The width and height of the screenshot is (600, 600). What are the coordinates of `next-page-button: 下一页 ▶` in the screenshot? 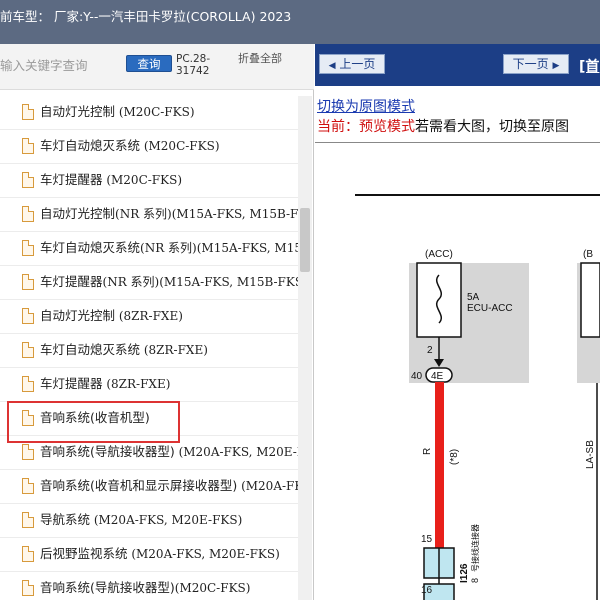 It's located at (536, 64).